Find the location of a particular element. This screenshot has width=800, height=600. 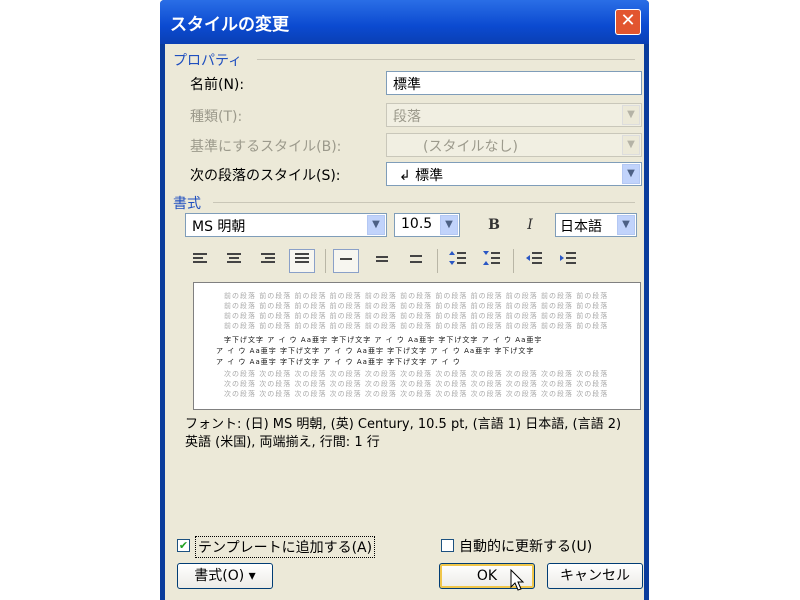

close-icon: ✕ is located at coordinates (628, 22).